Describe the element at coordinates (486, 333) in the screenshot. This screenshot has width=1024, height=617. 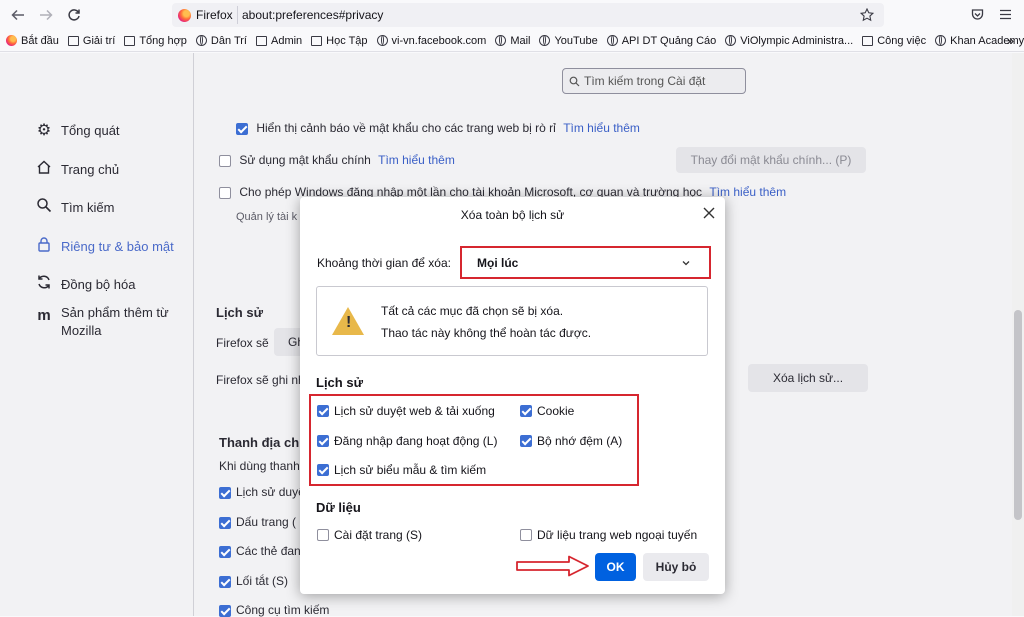
I see `warning-line2: Thao tác này không thể hoàn tác được.` at that location.